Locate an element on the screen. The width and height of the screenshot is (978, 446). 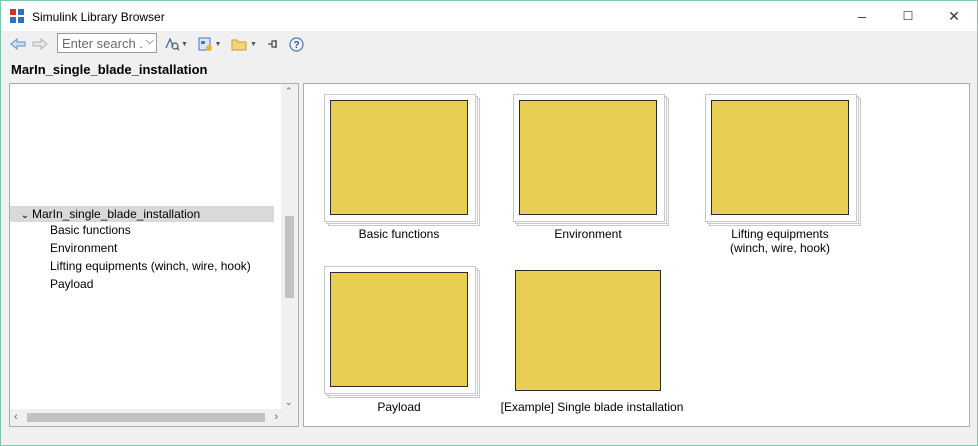
block-label: Environment is located at coordinates (588, 234).